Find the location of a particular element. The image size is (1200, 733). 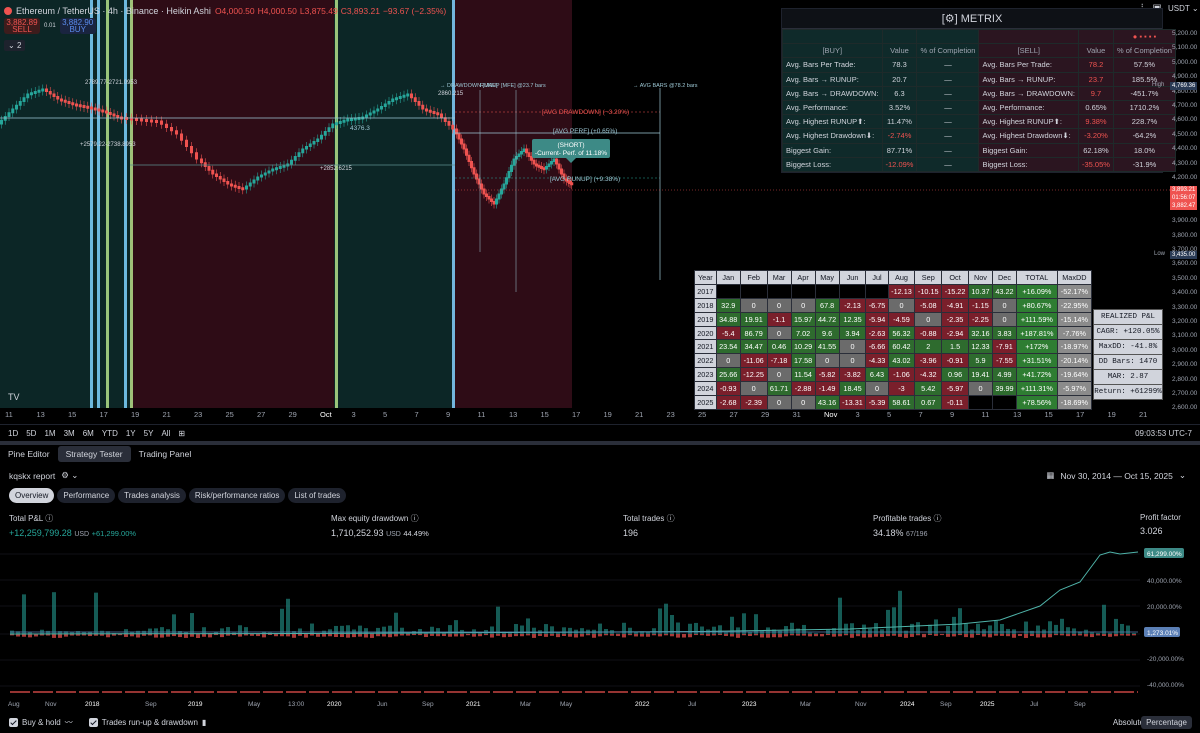

price-tick: 5,000.00 is located at coordinates (1185, 62).